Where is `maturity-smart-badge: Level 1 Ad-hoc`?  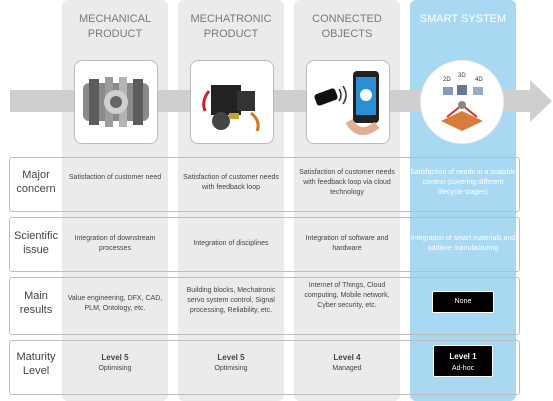 maturity-smart-badge: Level 1 Ad-hoc is located at coordinates (463, 361).